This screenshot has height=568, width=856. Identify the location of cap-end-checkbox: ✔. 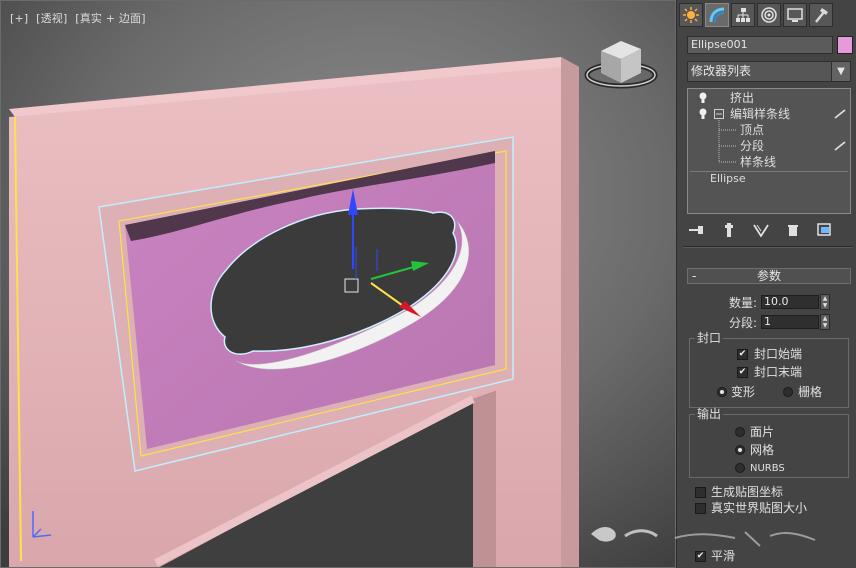
(742, 372).